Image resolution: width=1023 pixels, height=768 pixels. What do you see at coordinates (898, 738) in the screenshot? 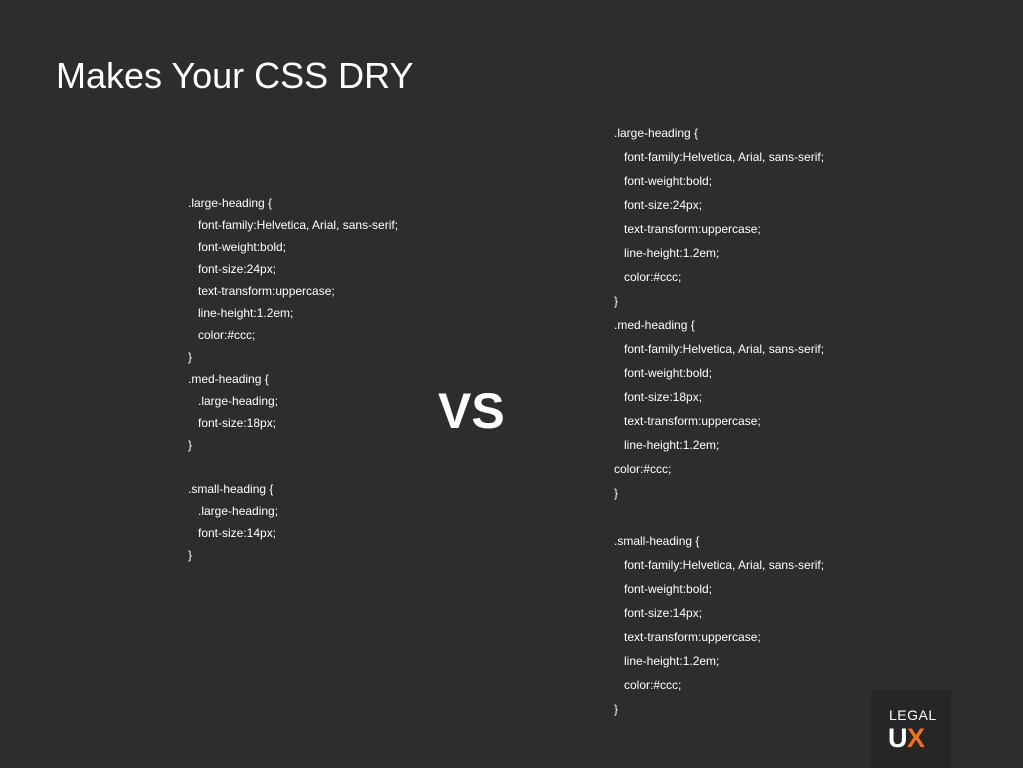
I see `logo-letter-u: U` at bounding box center [898, 738].